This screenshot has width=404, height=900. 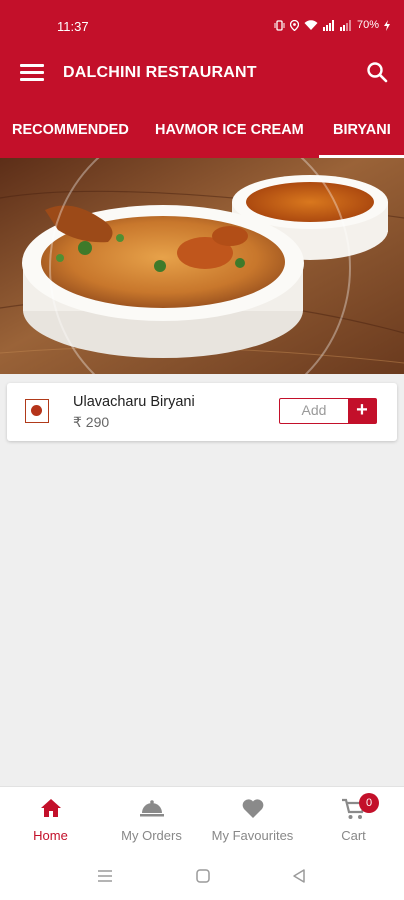 I want to click on nav-home-label: Home, so click(x=50, y=835).